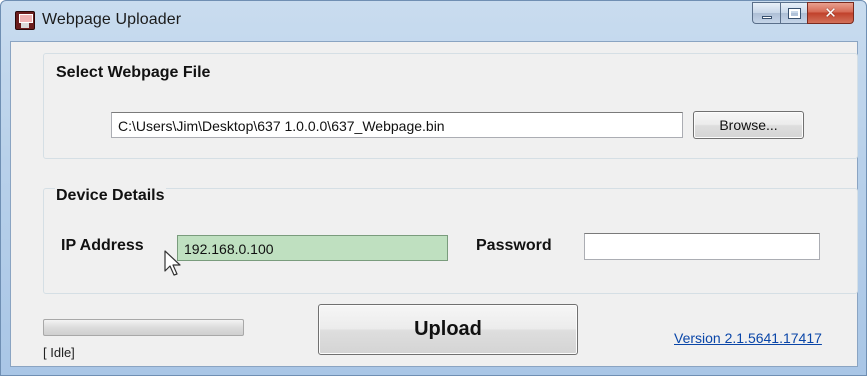  What do you see at coordinates (312, 248) in the screenshot?
I see `ip-address-input: 192.168.0.100` at bounding box center [312, 248].